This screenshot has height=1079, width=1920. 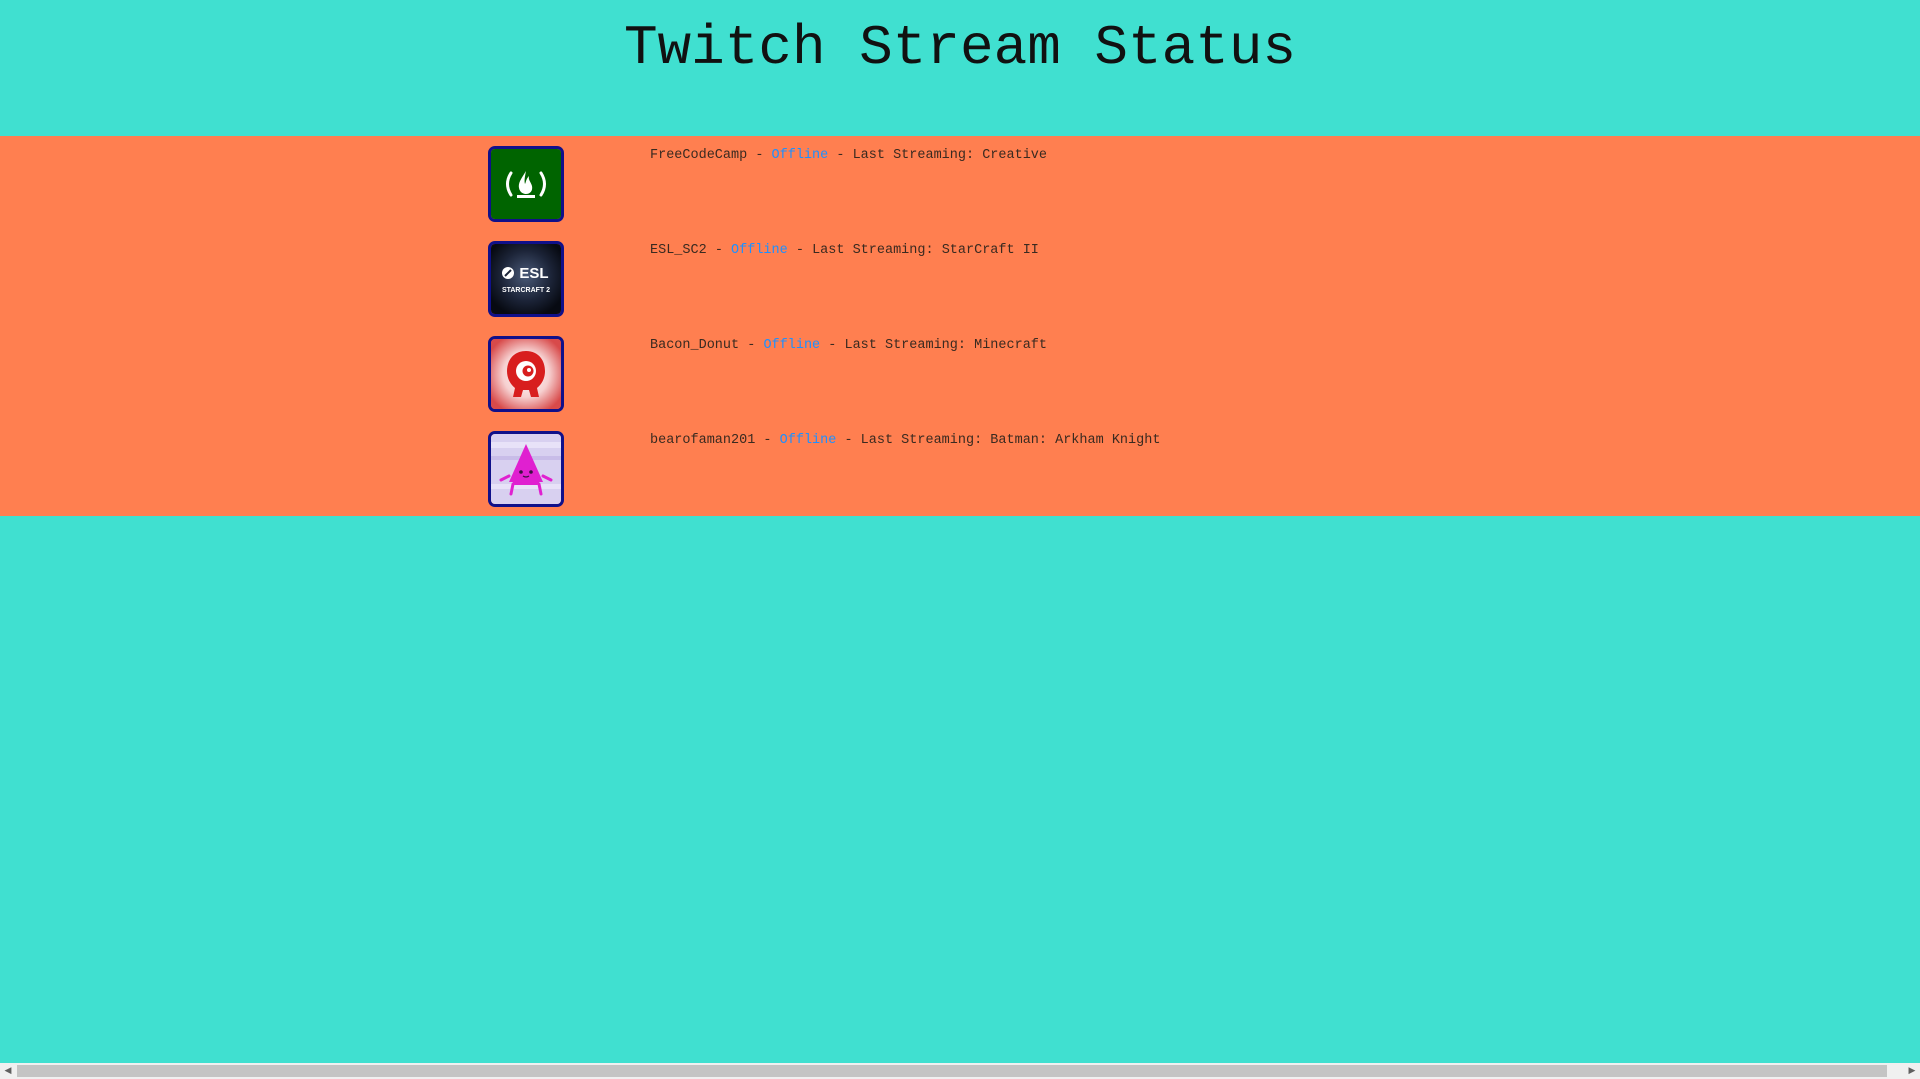 What do you see at coordinates (8, 1071) in the screenshot?
I see `scroll-left-arrow-icon: ◀` at bounding box center [8, 1071].